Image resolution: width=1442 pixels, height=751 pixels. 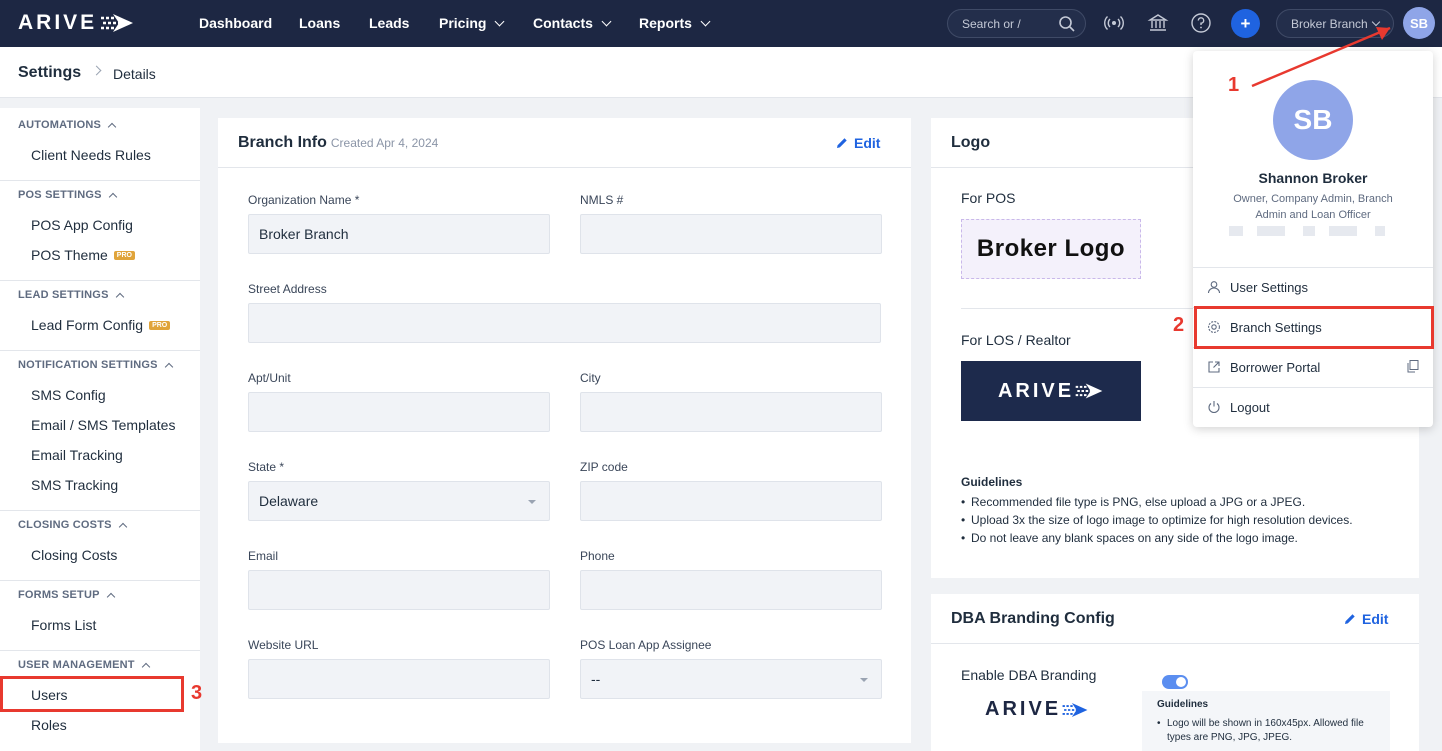 What do you see at coordinates (84, 665) in the screenshot?
I see `sidebar-section-user-management: USER MANAGEMENT` at bounding box center [84, 665].